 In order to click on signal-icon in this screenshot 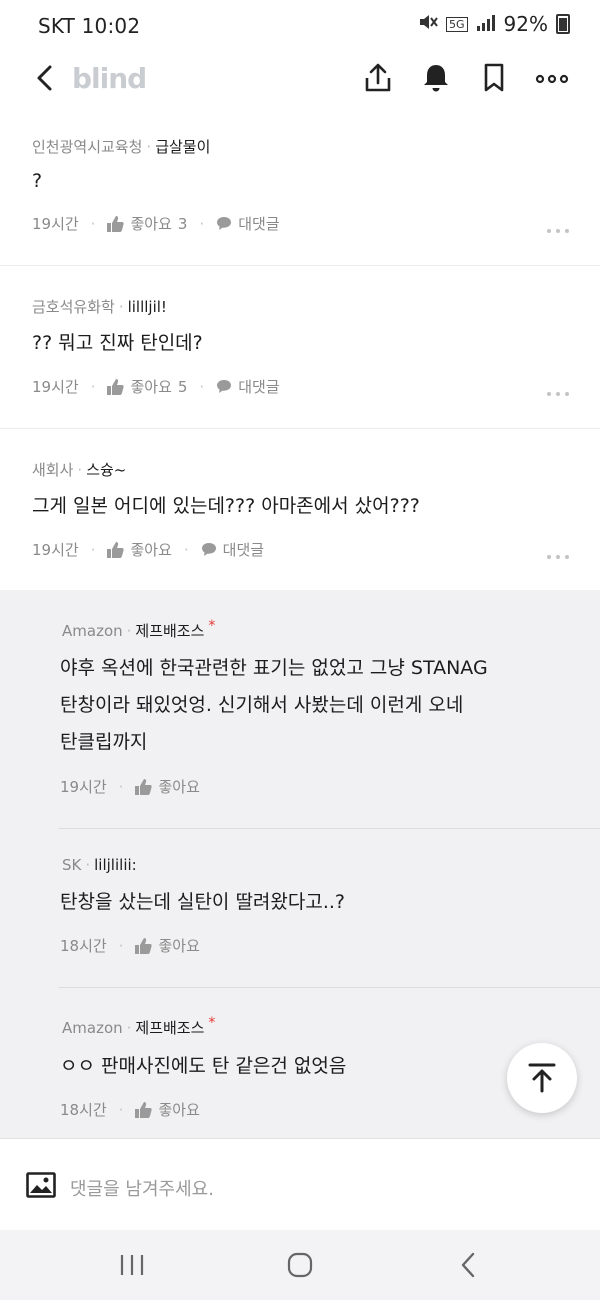, I will do `click(486, 24)`.